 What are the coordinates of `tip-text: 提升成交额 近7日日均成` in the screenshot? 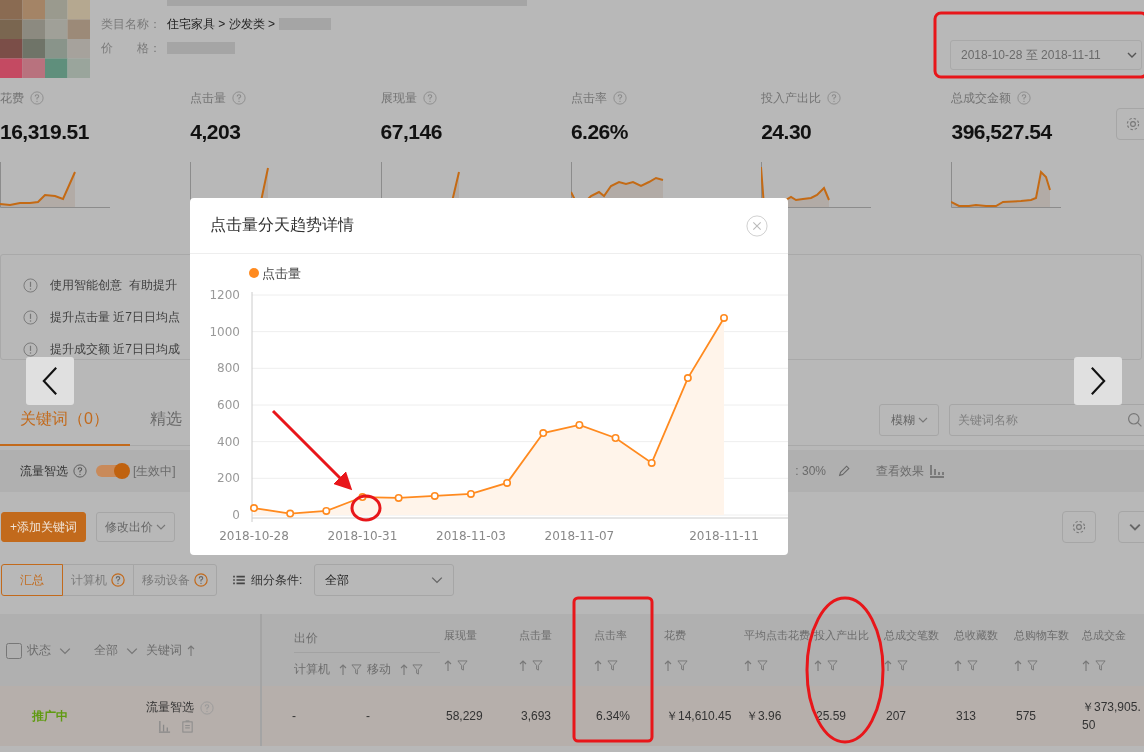 It's located at (115, 349).